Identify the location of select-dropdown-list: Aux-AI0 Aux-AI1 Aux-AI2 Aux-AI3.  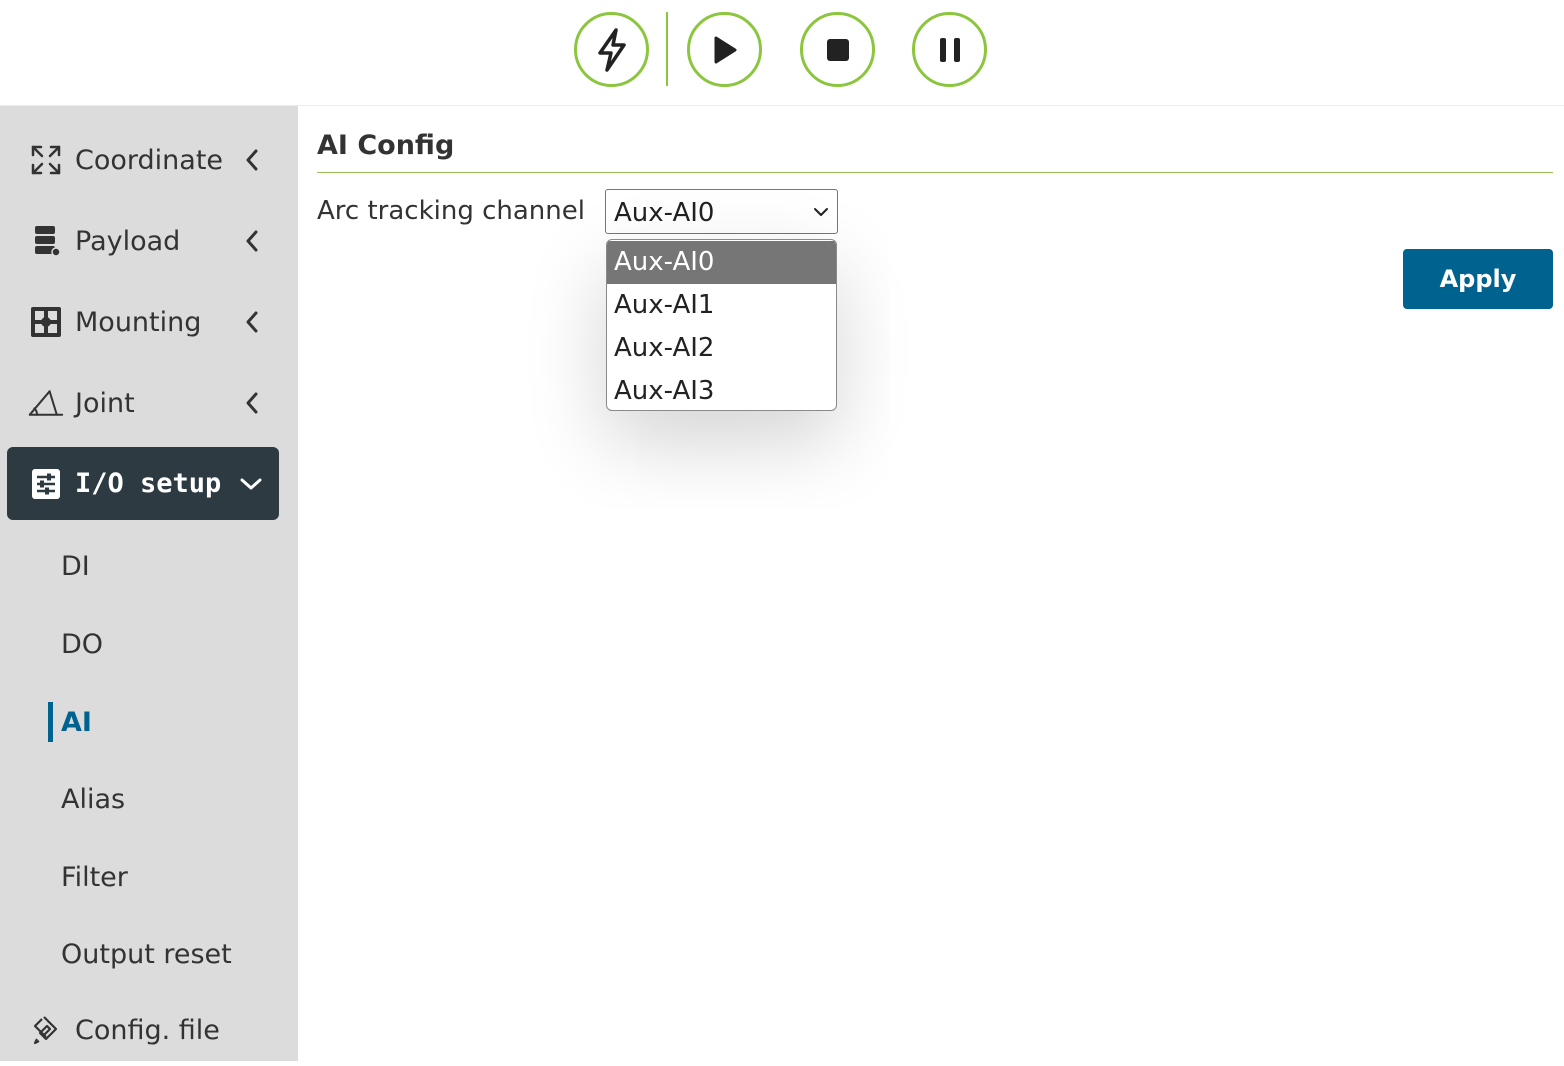
(721, 325).